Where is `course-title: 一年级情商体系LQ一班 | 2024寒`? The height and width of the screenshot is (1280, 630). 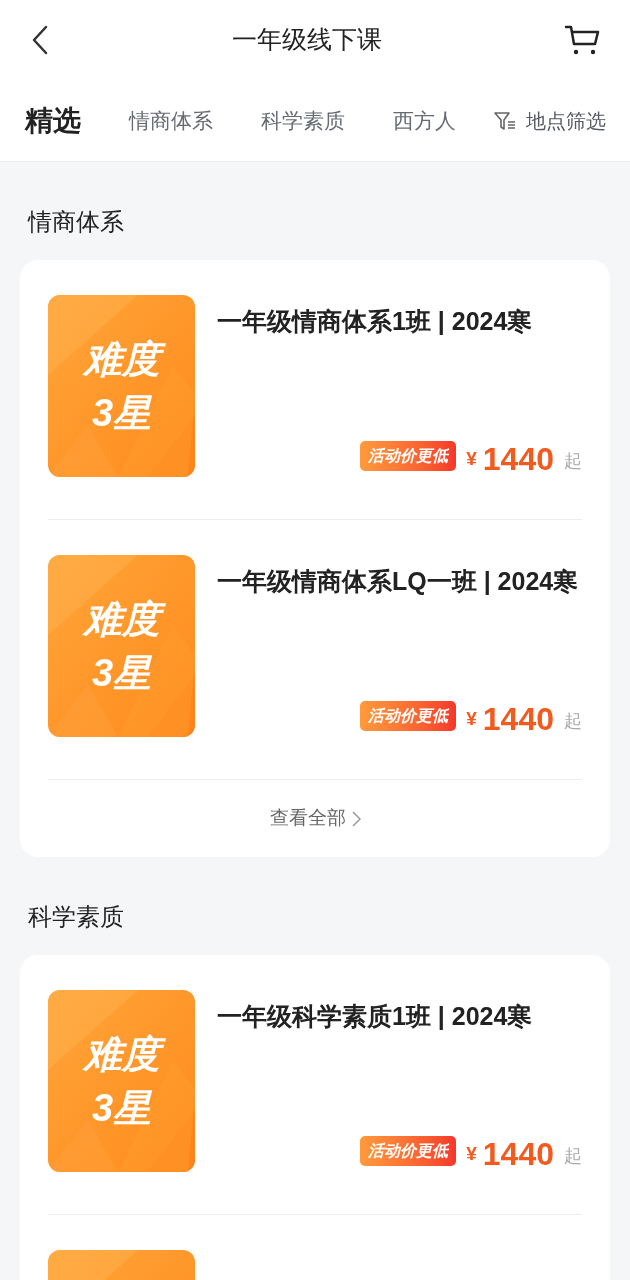
course-title: 一年级情商体系LQ一班 | 2024寒 is located at coordinates (398, 581).